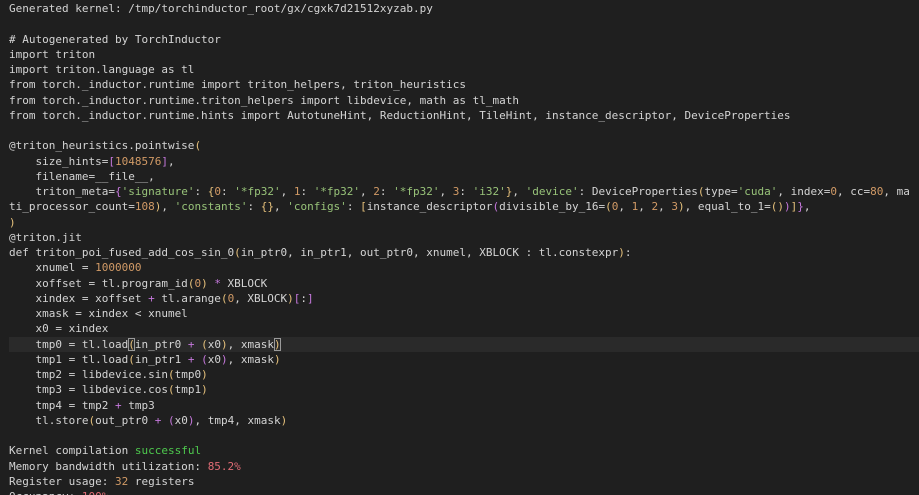 This screenshot has width=919, height=495. I want to click on code-token: tl.store, so click(49, 420).